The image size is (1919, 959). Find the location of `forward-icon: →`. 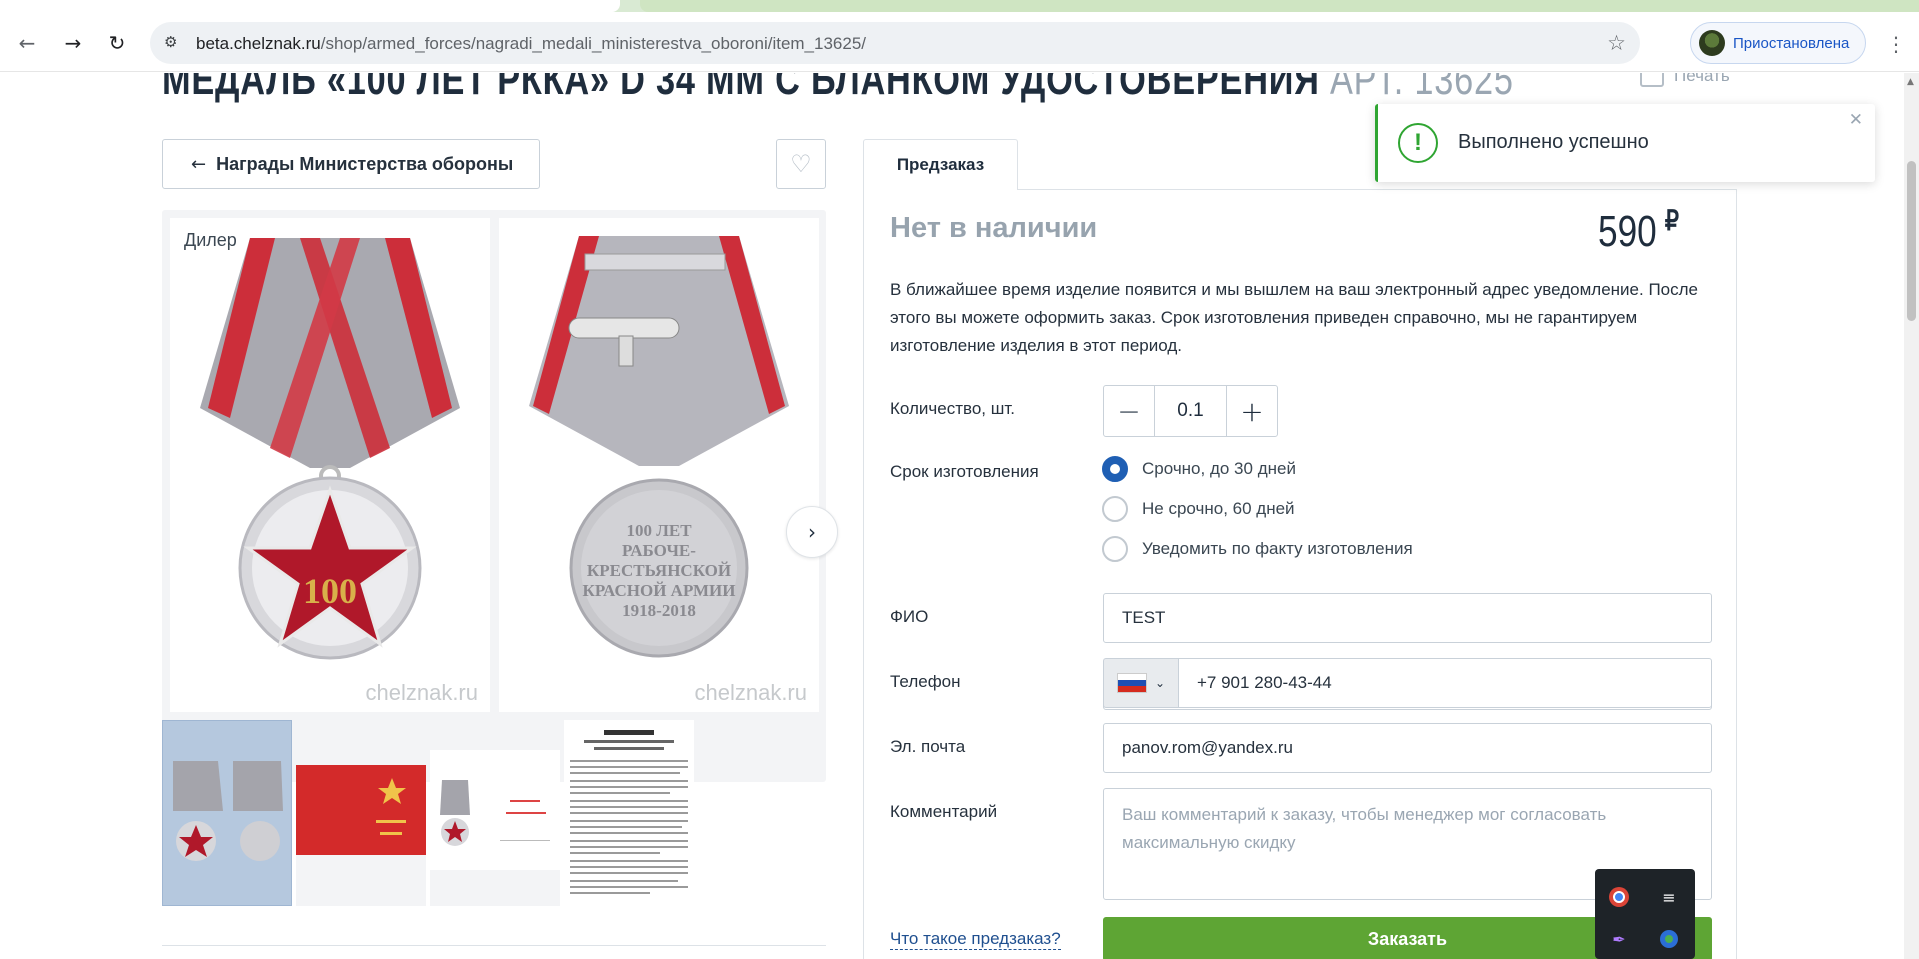

forward-icon: → is located at coordinates (73, 43).